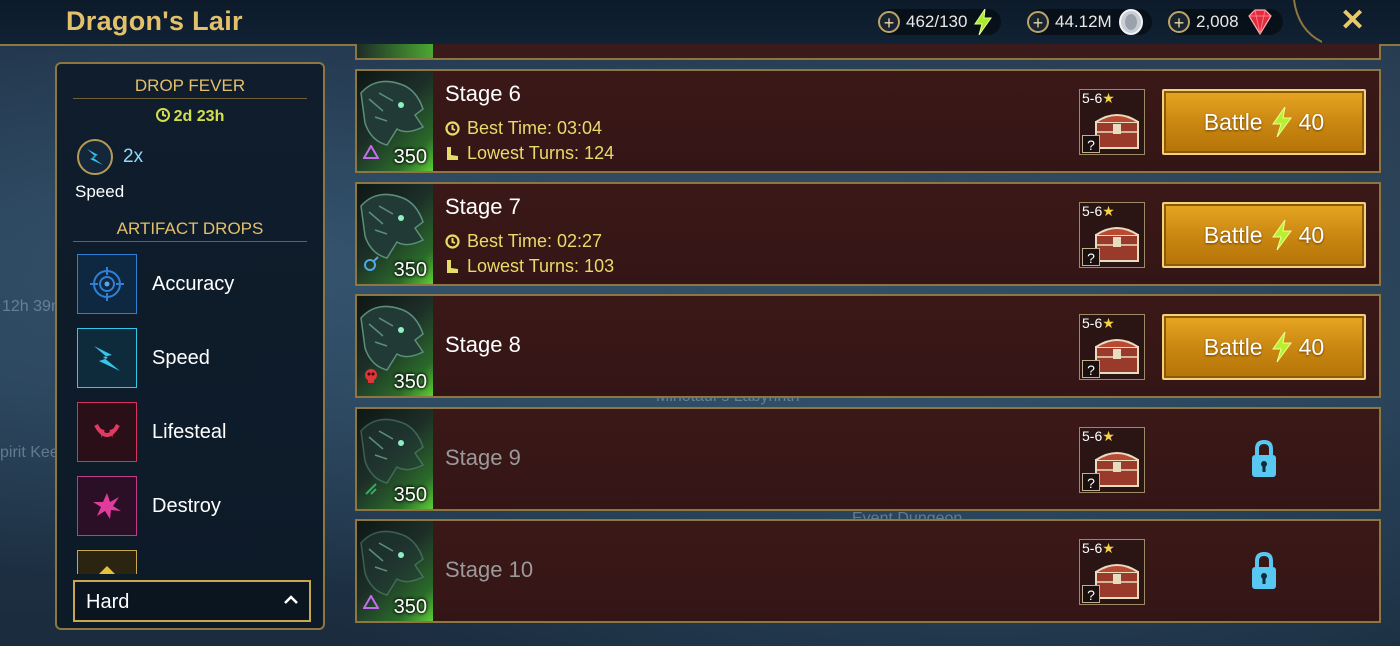 The height and width of the screenshot is (646, 1400). Describe the element at coordinates (1260, 22) in the screenshot. I see `ruby-gem-icon` at that location.